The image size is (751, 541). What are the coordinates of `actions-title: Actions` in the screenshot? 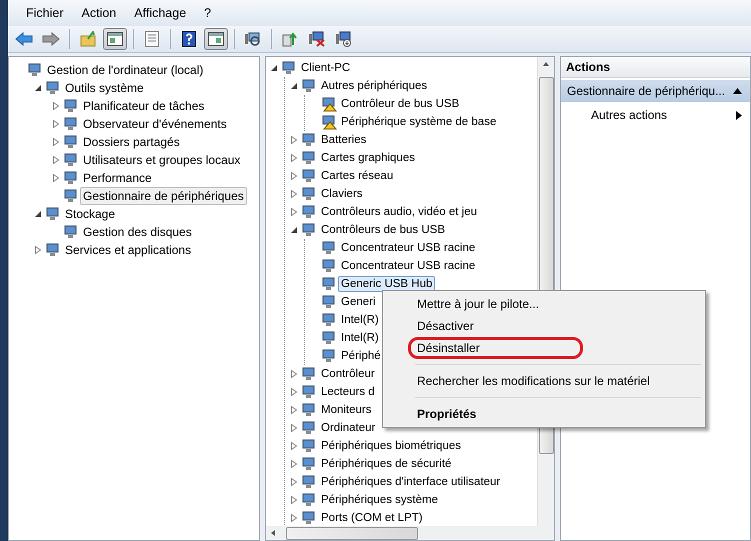 It's located at (655, 67).